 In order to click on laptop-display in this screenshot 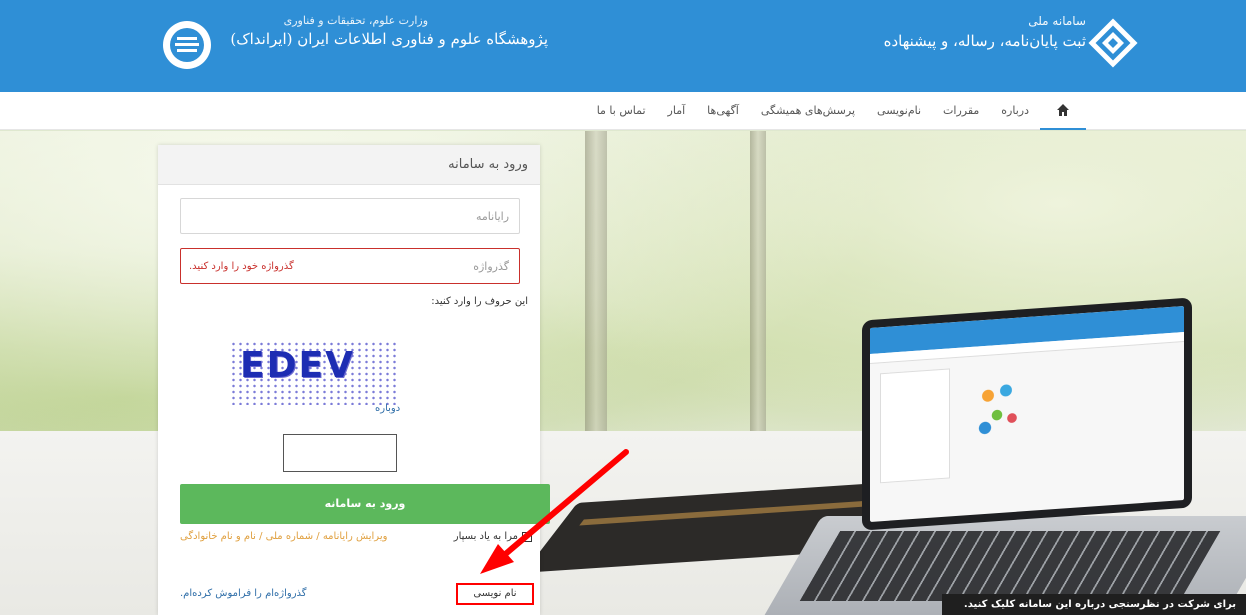, I will do `click(1027, 414)`.